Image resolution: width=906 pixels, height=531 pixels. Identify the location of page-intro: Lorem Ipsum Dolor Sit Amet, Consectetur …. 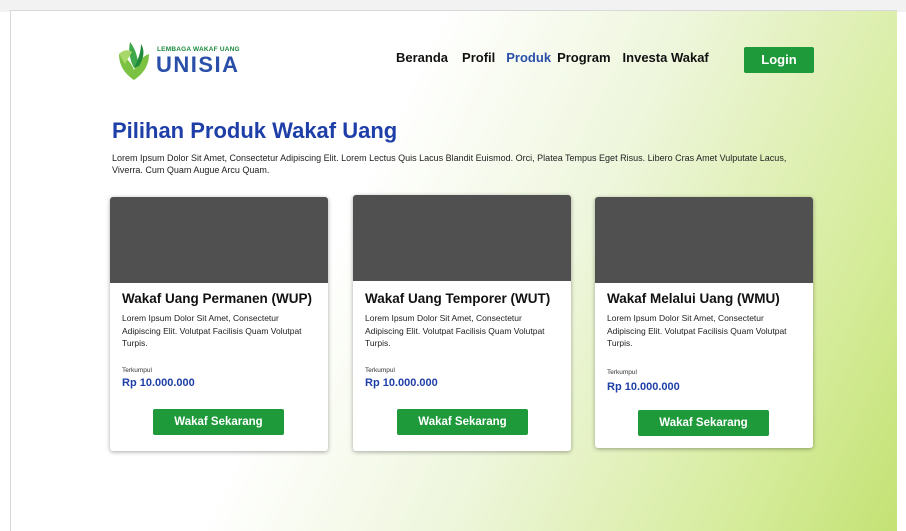
(449, 164).